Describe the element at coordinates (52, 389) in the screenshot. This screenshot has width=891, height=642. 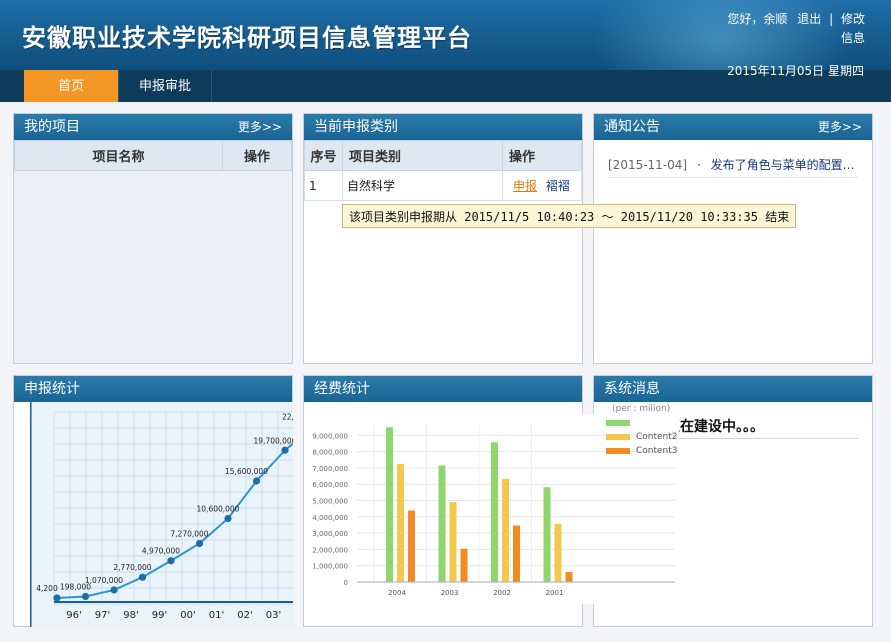
I see `panel-title: 申报统计` at that location.